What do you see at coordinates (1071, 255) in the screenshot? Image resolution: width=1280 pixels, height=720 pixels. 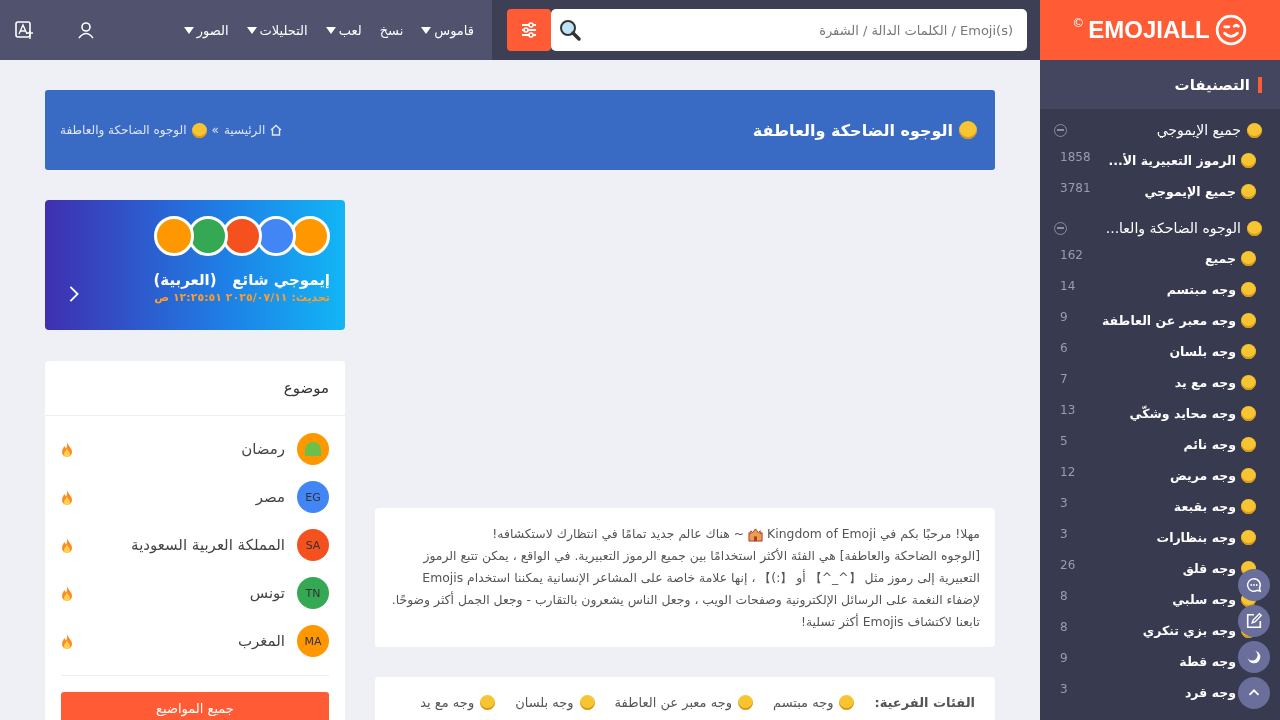 I see `item-count: 162` at bounding box center [1071, 255].